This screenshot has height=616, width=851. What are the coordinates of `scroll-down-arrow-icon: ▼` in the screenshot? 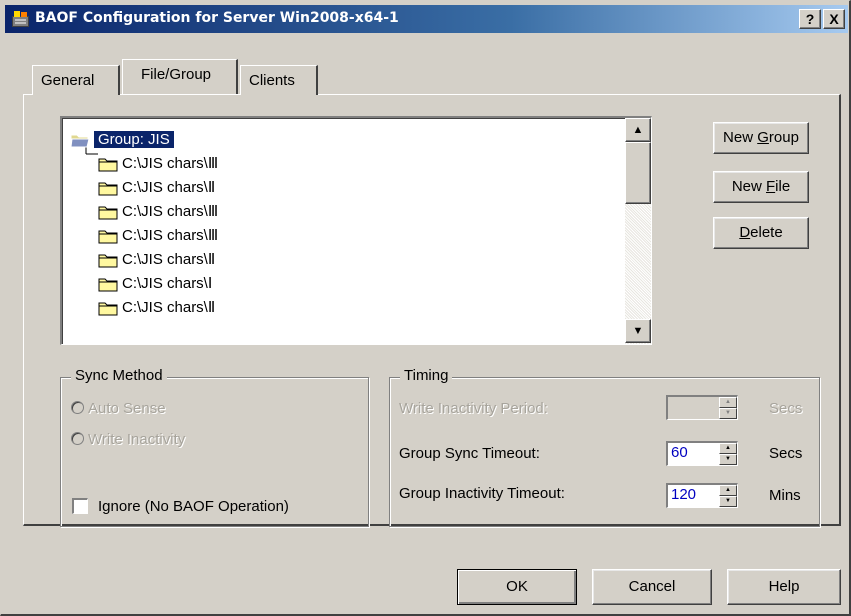 It's located at (638, 331).